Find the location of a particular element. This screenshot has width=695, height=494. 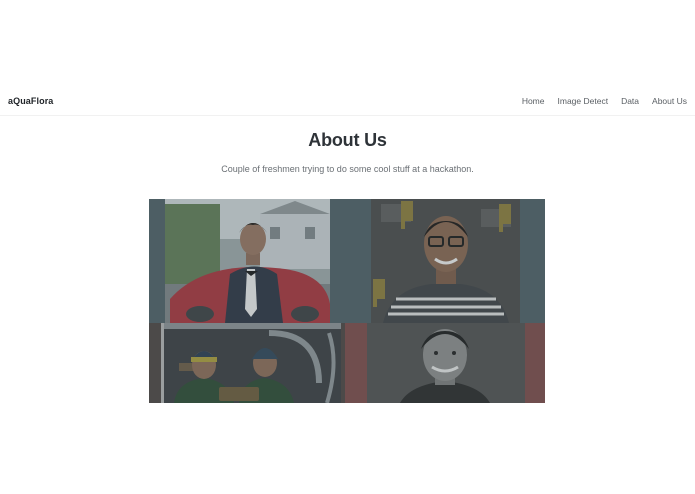

team-photo-beanies is located at coordinates (247, 363).